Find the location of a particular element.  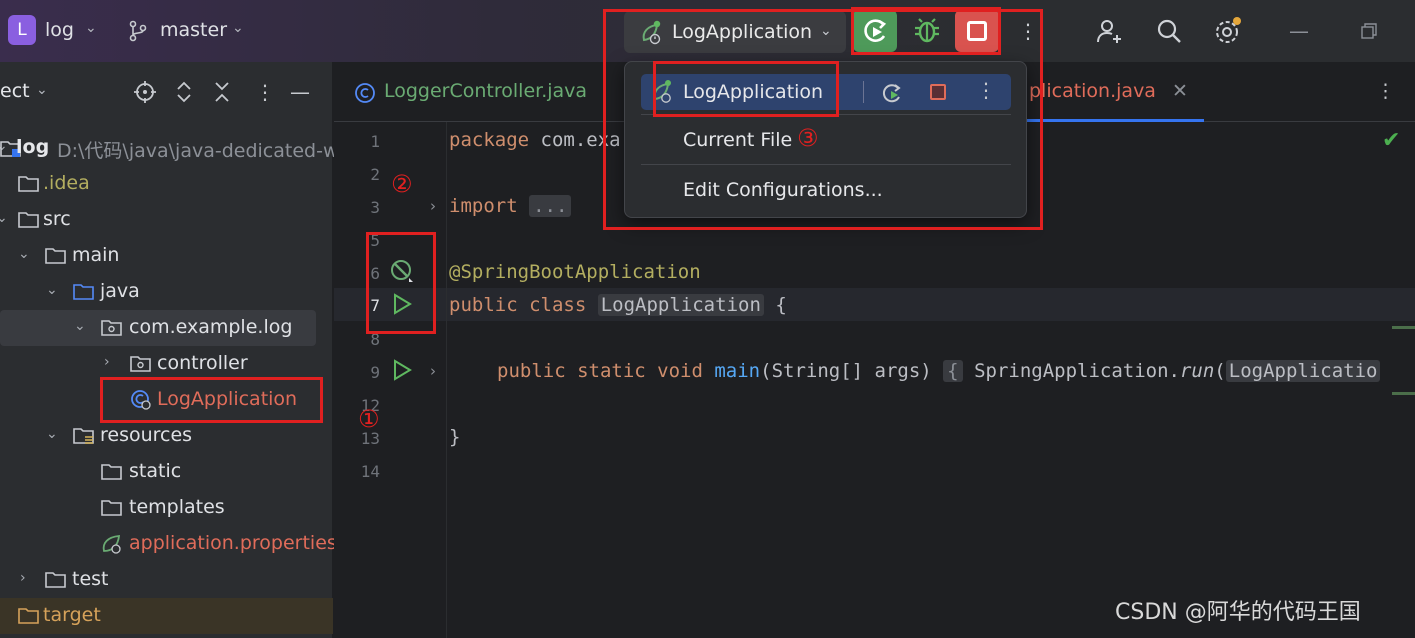

code-argument: LogApplicatio is located at coordinates (1303, 371).